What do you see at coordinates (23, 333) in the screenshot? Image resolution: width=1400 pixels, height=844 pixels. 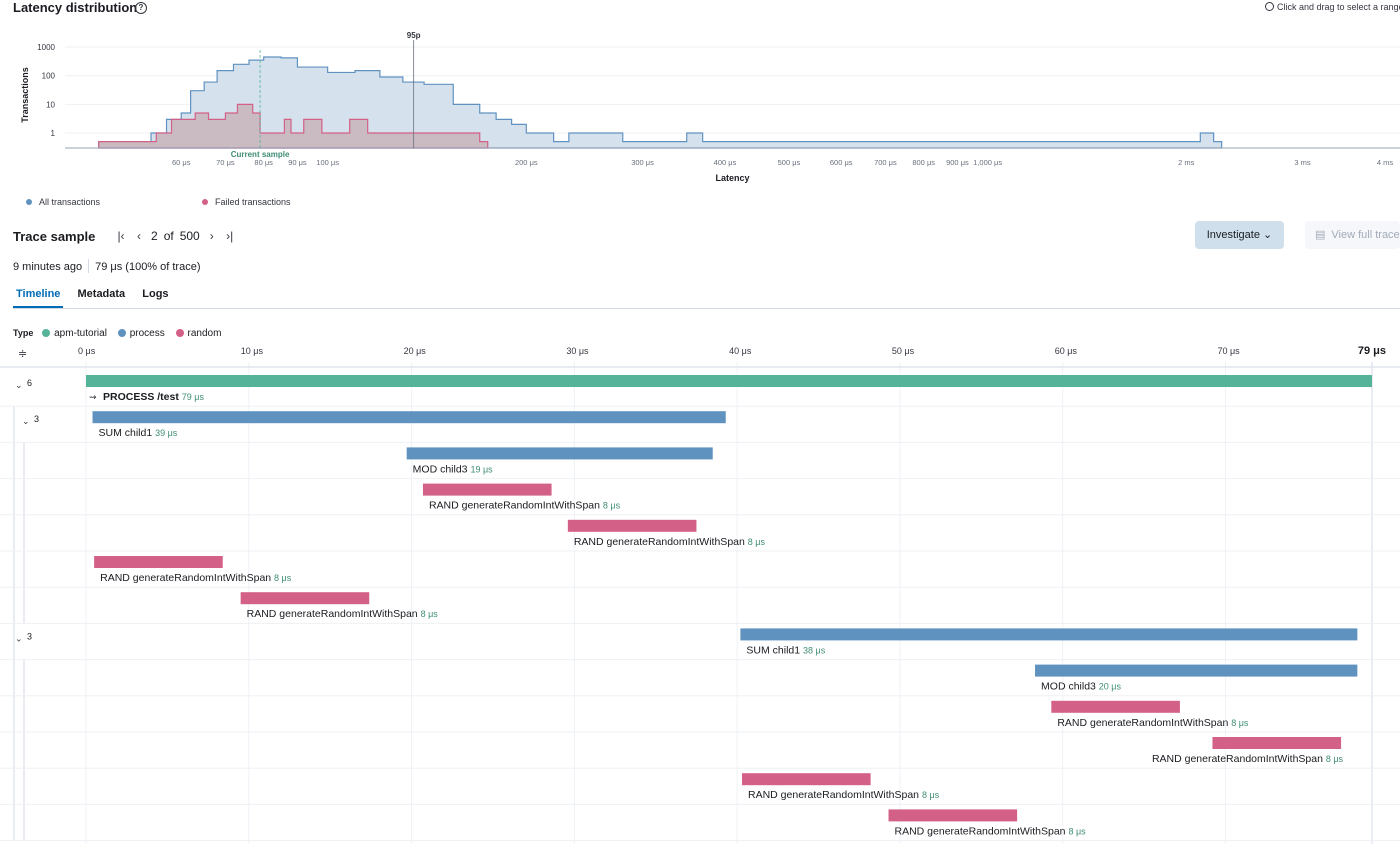 I see `type-legend-label: Type` at bounding box center [23, 333].